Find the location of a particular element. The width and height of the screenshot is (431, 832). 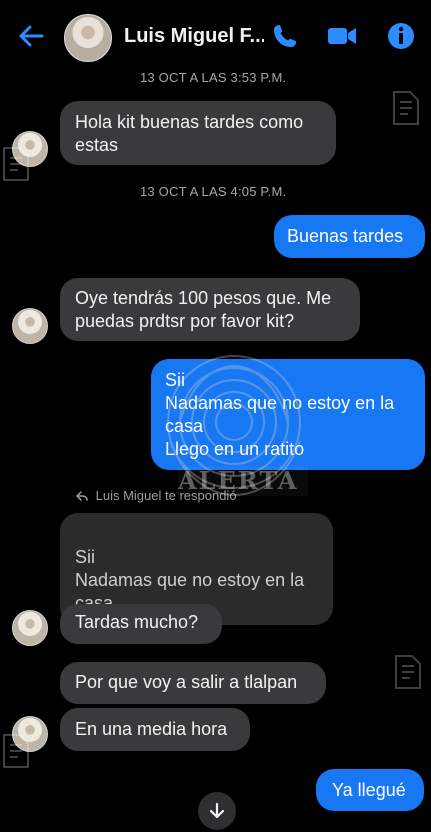

message-bubble: Por que voy a salir a tlalpan is located at coordinates (193, 683).